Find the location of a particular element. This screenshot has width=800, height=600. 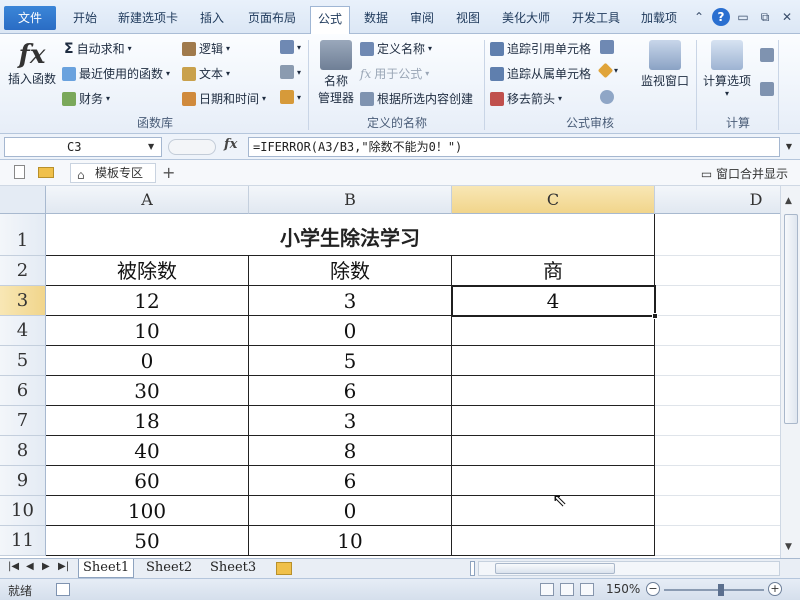

row-header-3: 3 is located at coordinates (23, 301).